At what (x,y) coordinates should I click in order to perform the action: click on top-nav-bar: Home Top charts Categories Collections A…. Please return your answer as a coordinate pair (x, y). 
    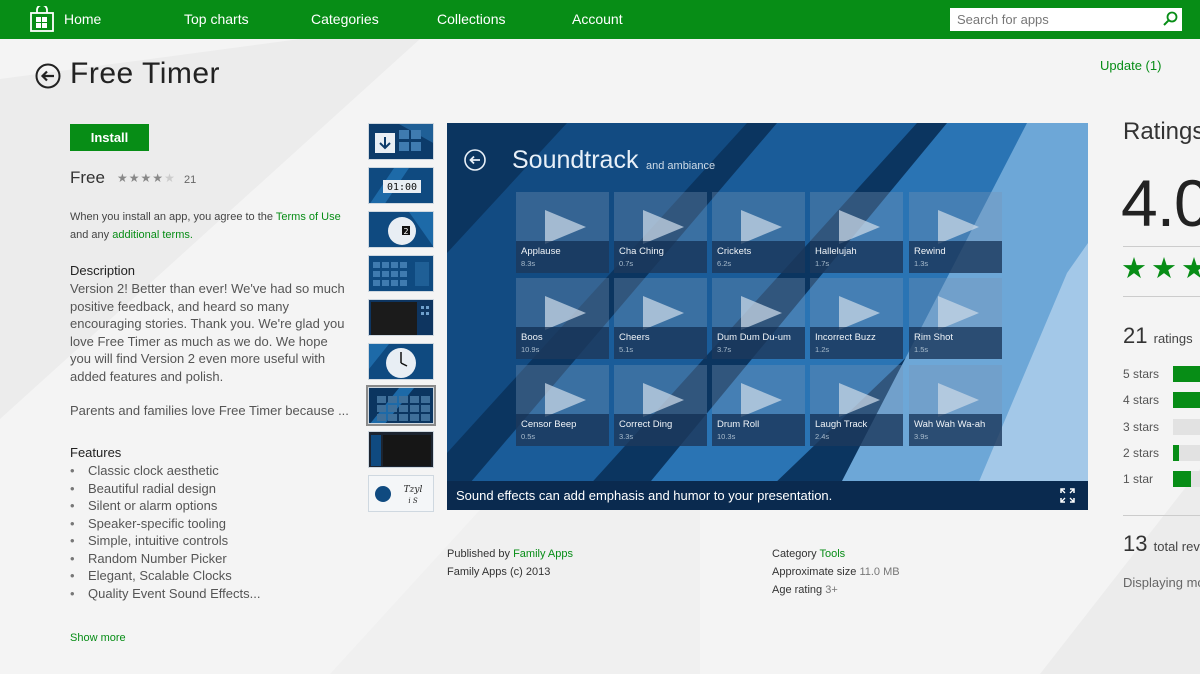
    Looking at the image, I should click on (600, 19).